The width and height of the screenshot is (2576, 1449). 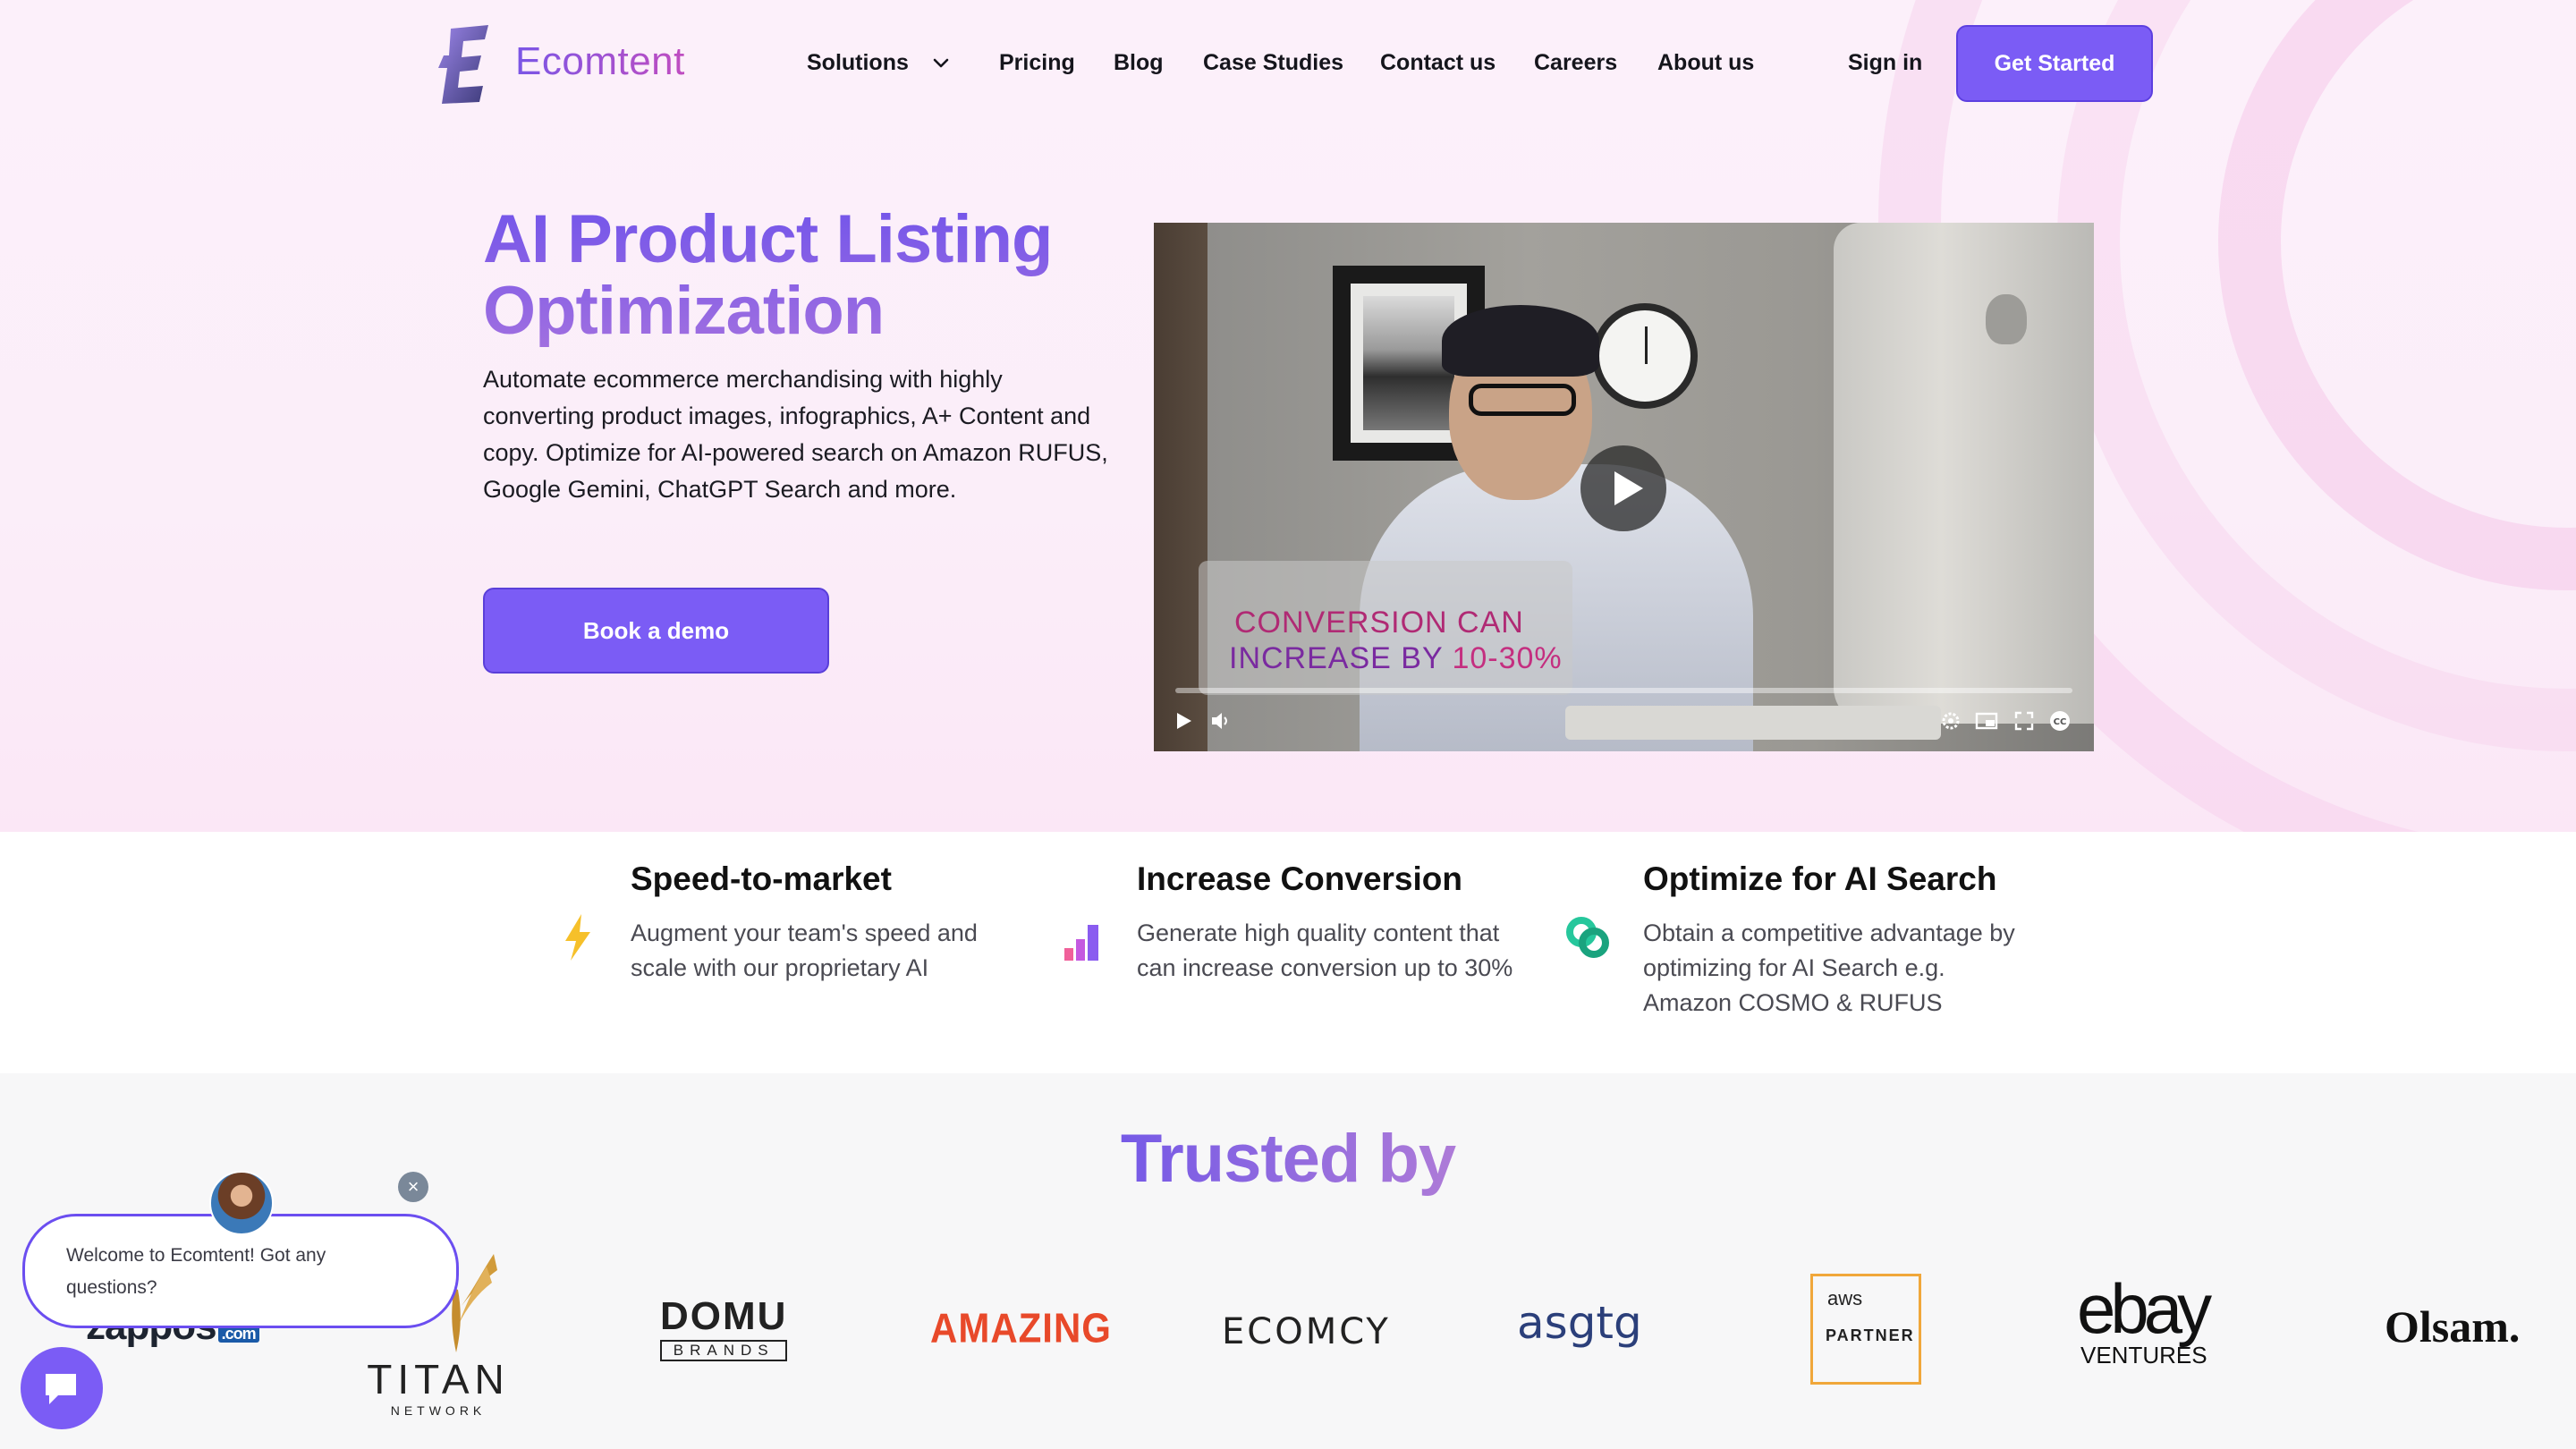 I want to click on video-play-button, so click(x=1623, y=488).